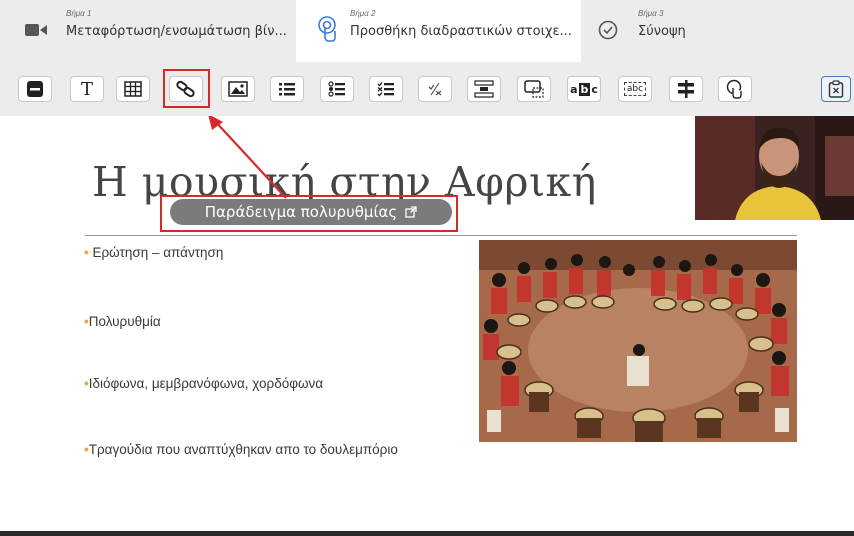  I want to click on video-camera-icon, so click(36, 32).